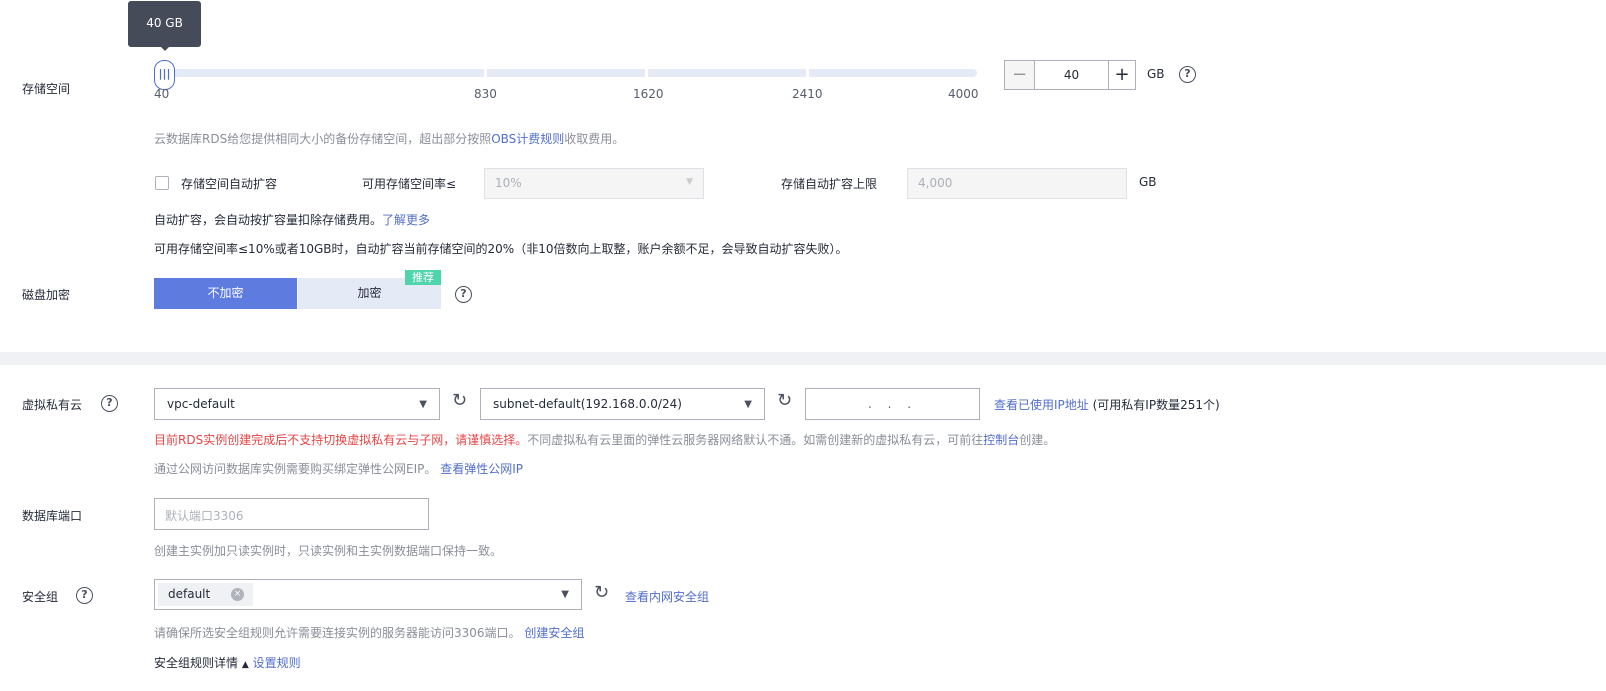  Describe the element at coordinates (1017, 183) in the screenshot. I see `limit-input: 4,000` at that location.